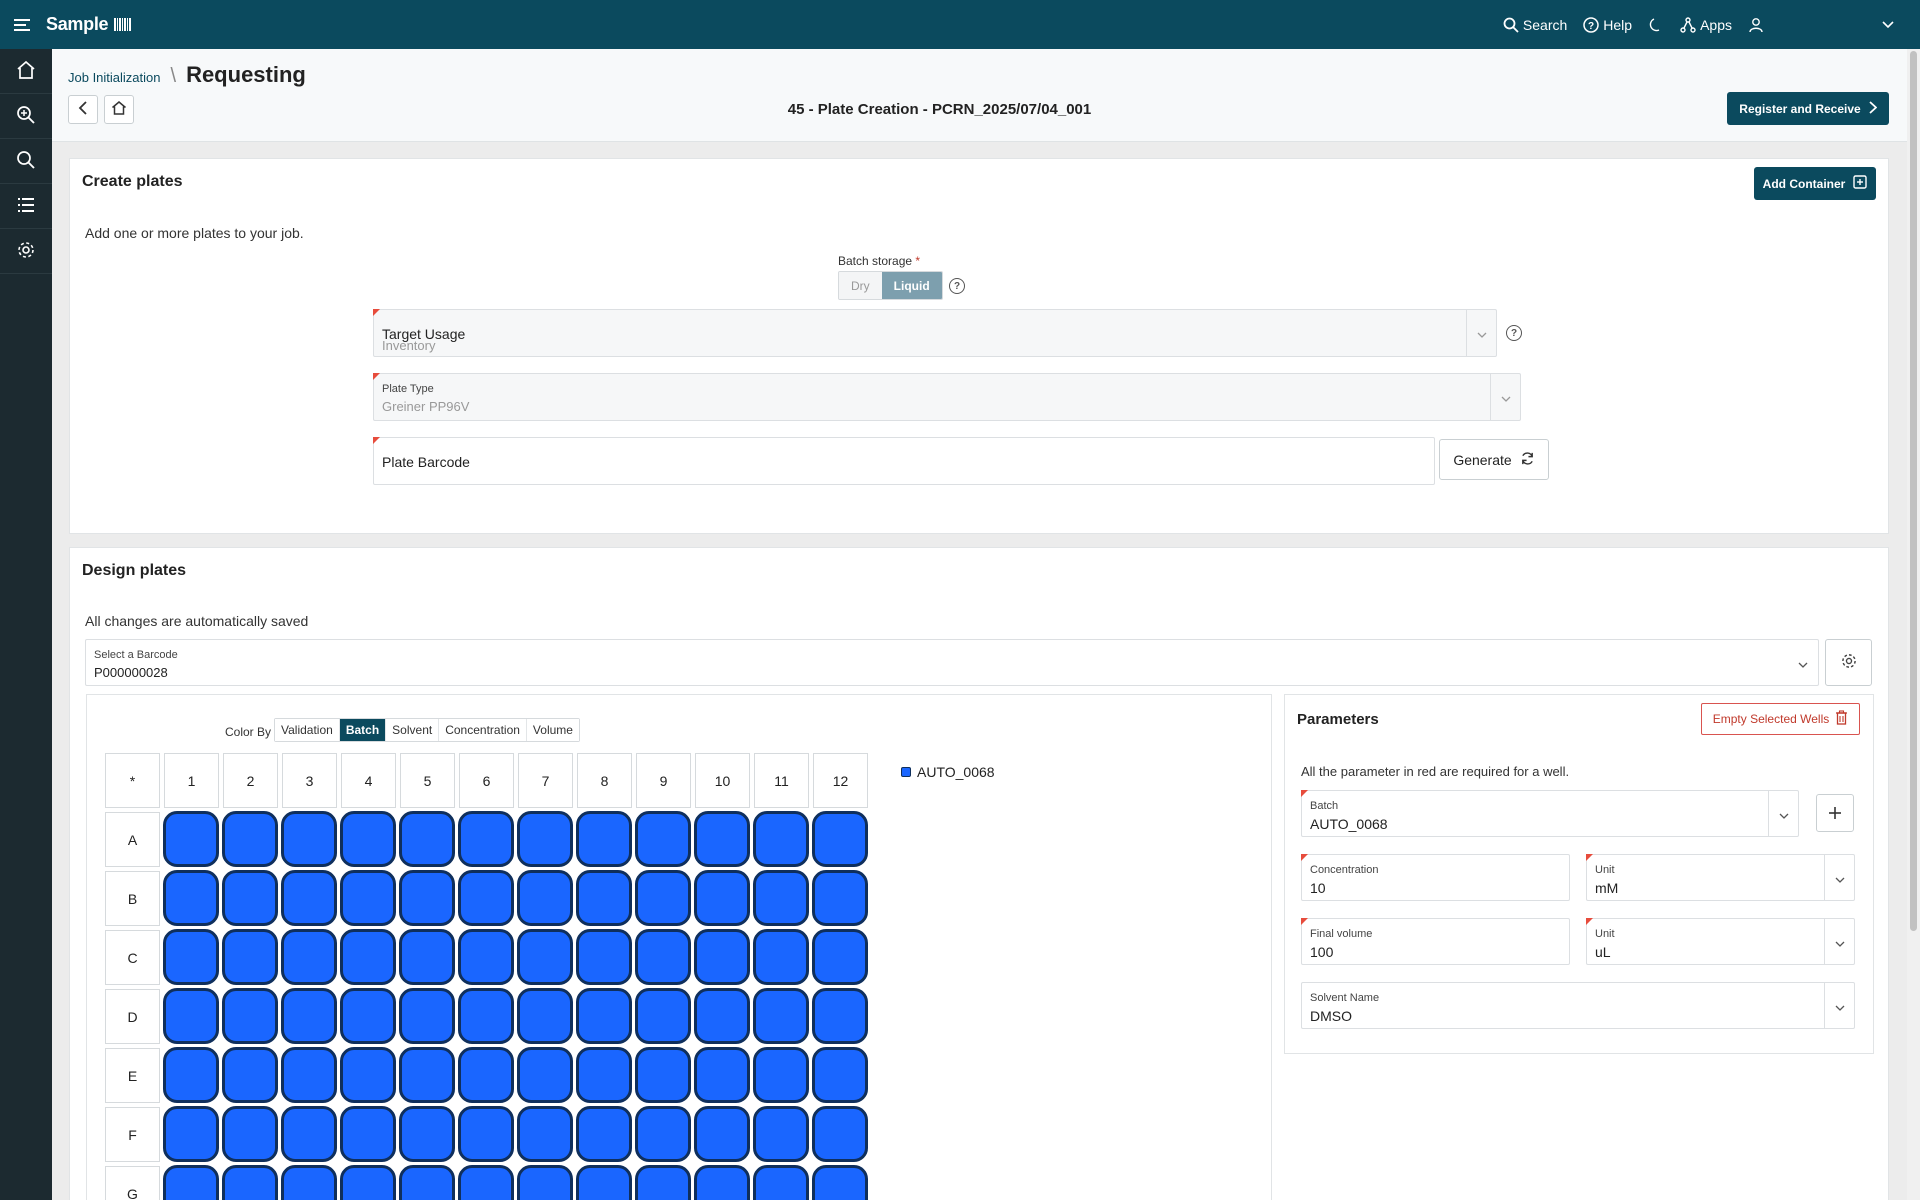 The image size is (1920, 1200). I want to click on target-usage-help-icon: ?, so click(1514, 333).